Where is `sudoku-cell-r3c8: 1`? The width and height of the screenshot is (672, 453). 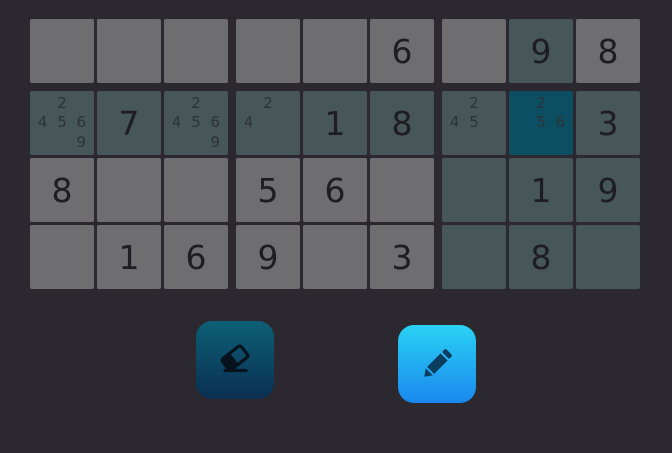
sudoku-cell-r3c8: 1 is located at coordinates (541, 190).